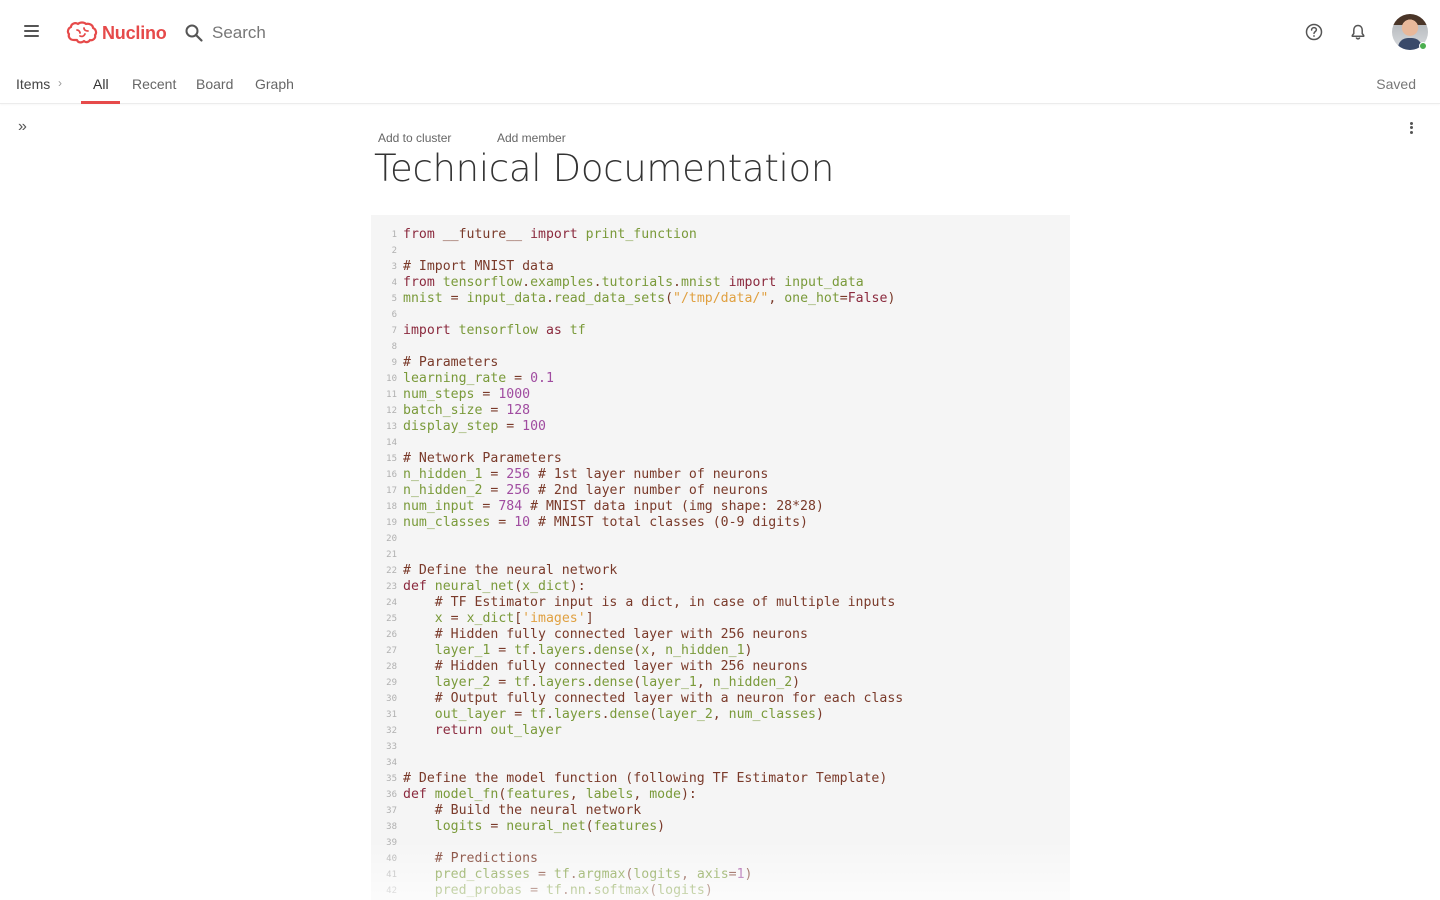 This screenshot has height=900, width=1440. Describe the element at coordinates (720, 411) in the screenshot. I see `code-line: 12 batch_size = 128` at that location.